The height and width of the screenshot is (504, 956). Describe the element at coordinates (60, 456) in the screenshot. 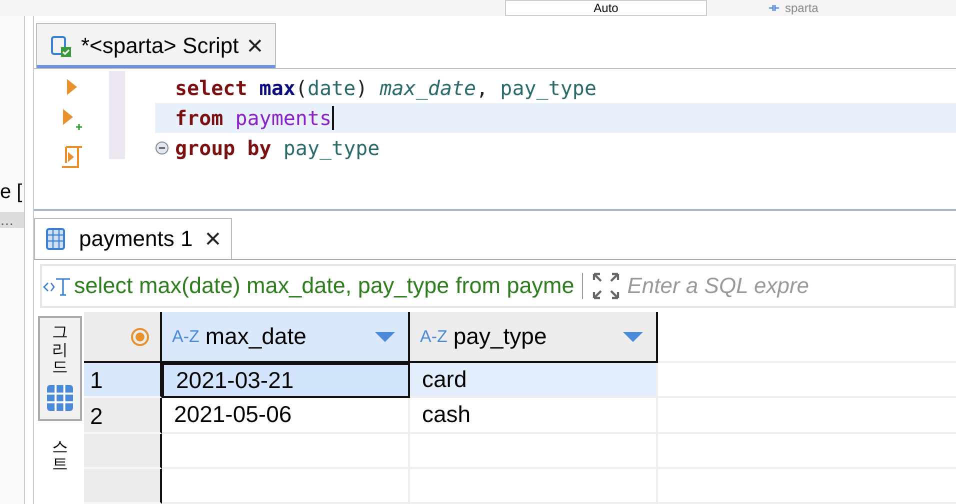

I see `view-tab: 스트` at that location.